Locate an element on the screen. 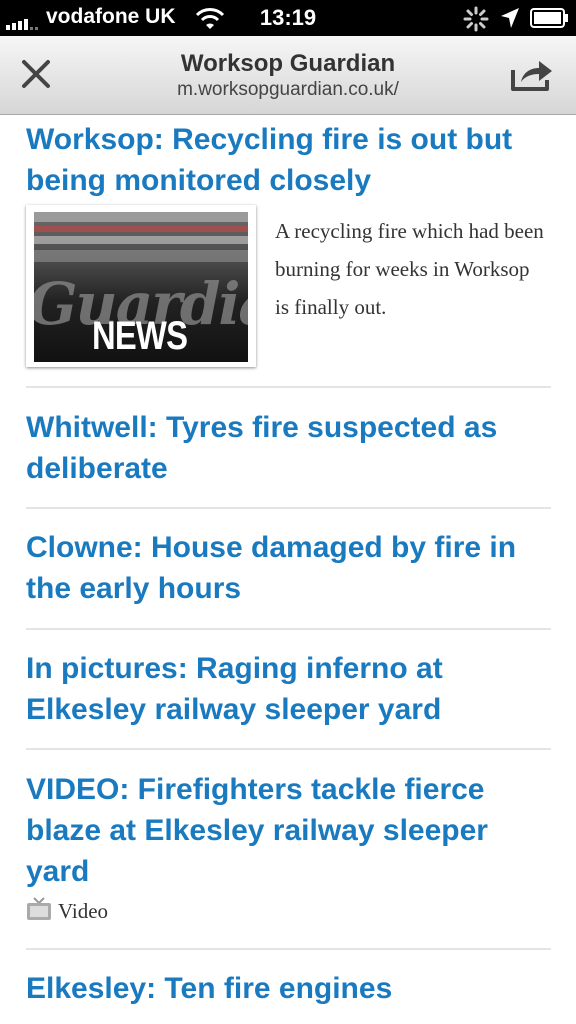 Image resolution: width=576 pixels, height=1024 pixels. thumbnail-label: NEWS is located at coordinates (140, 336).